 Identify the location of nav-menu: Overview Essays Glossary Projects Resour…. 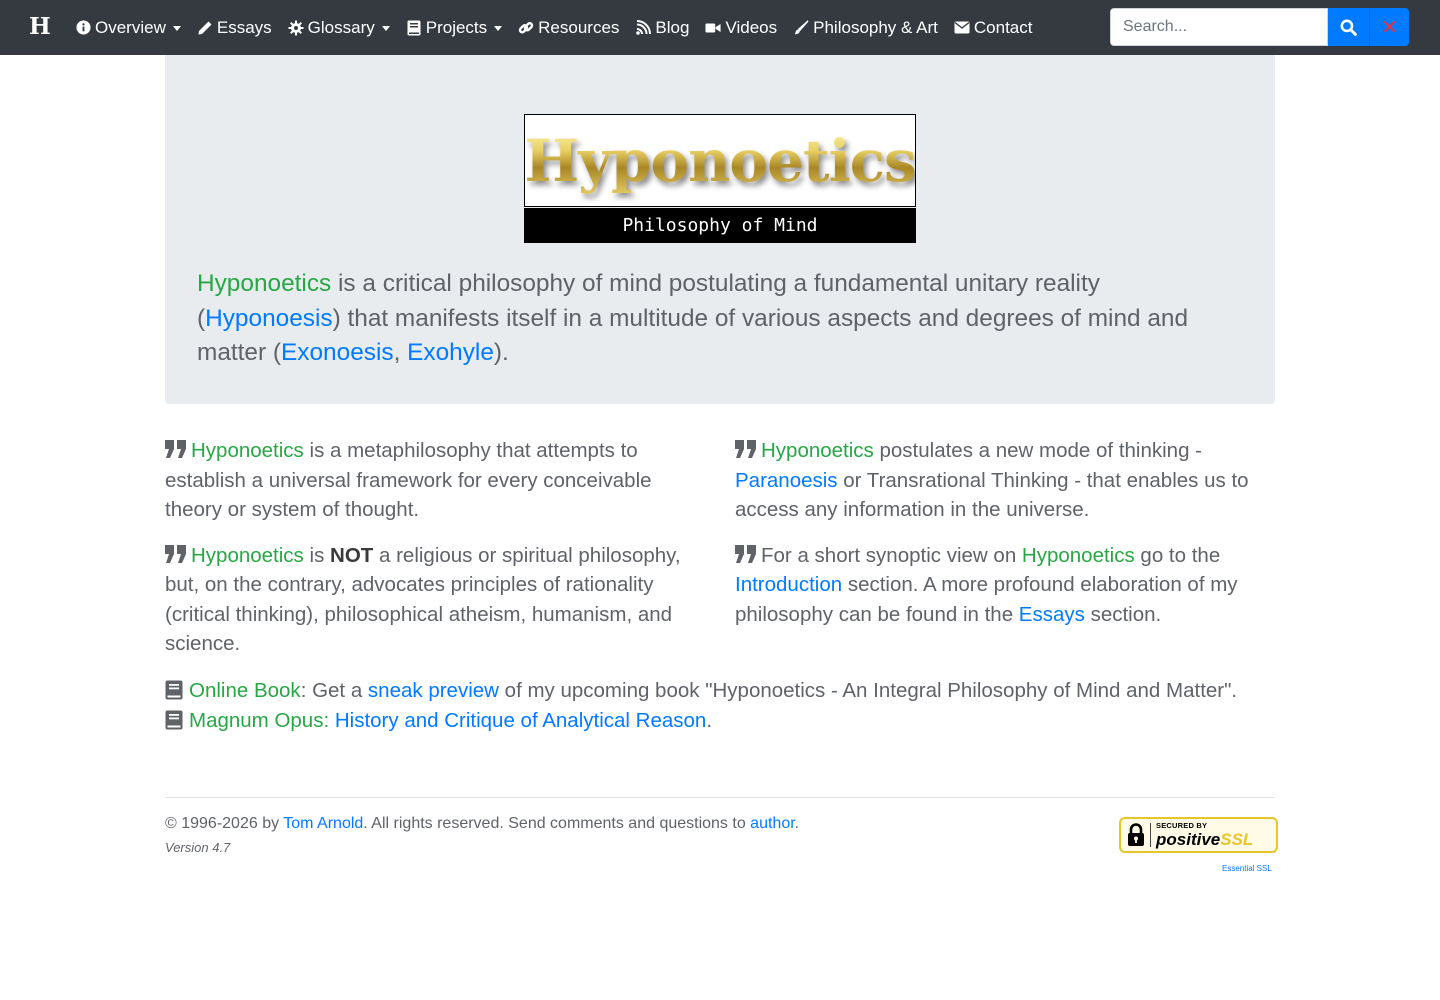
(561, 27).